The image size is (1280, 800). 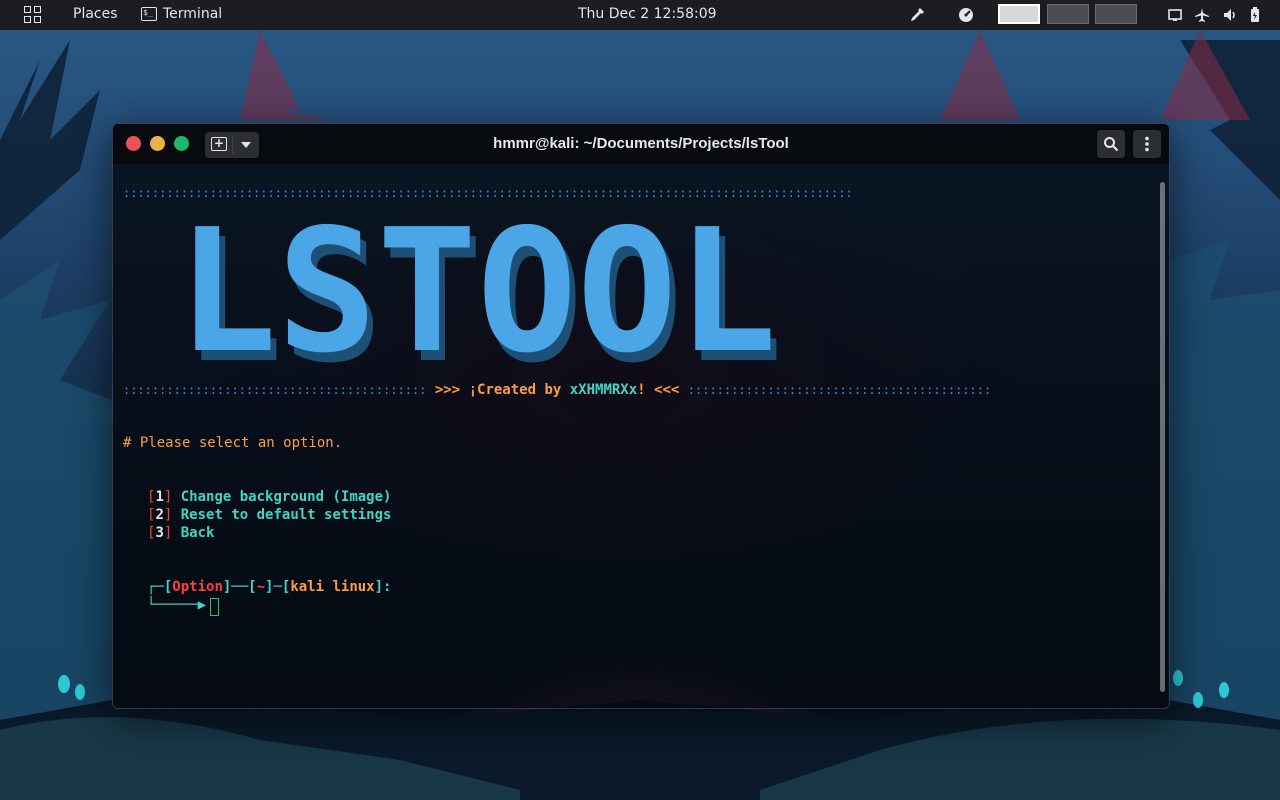 What do you see at coordinates (647, 14) in the screenshot?
I see `clock: Thu Dec 2 12:58:09` at bounding box center [647, 14].